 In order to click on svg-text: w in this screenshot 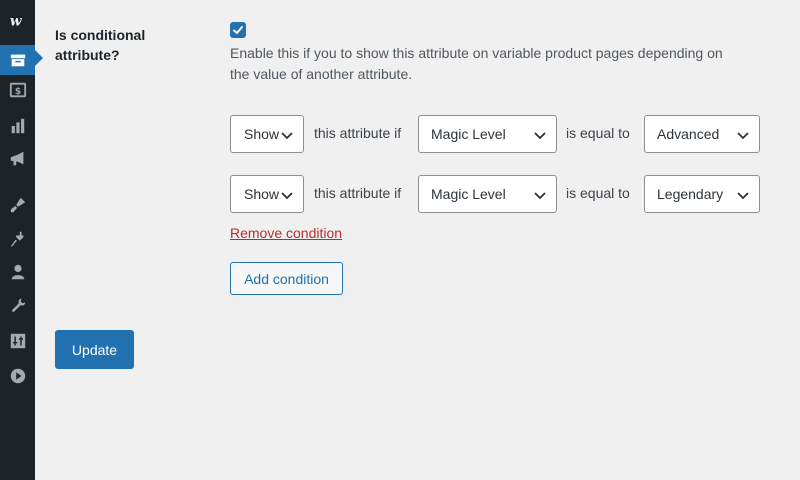, I will do `click(15, 22)`.